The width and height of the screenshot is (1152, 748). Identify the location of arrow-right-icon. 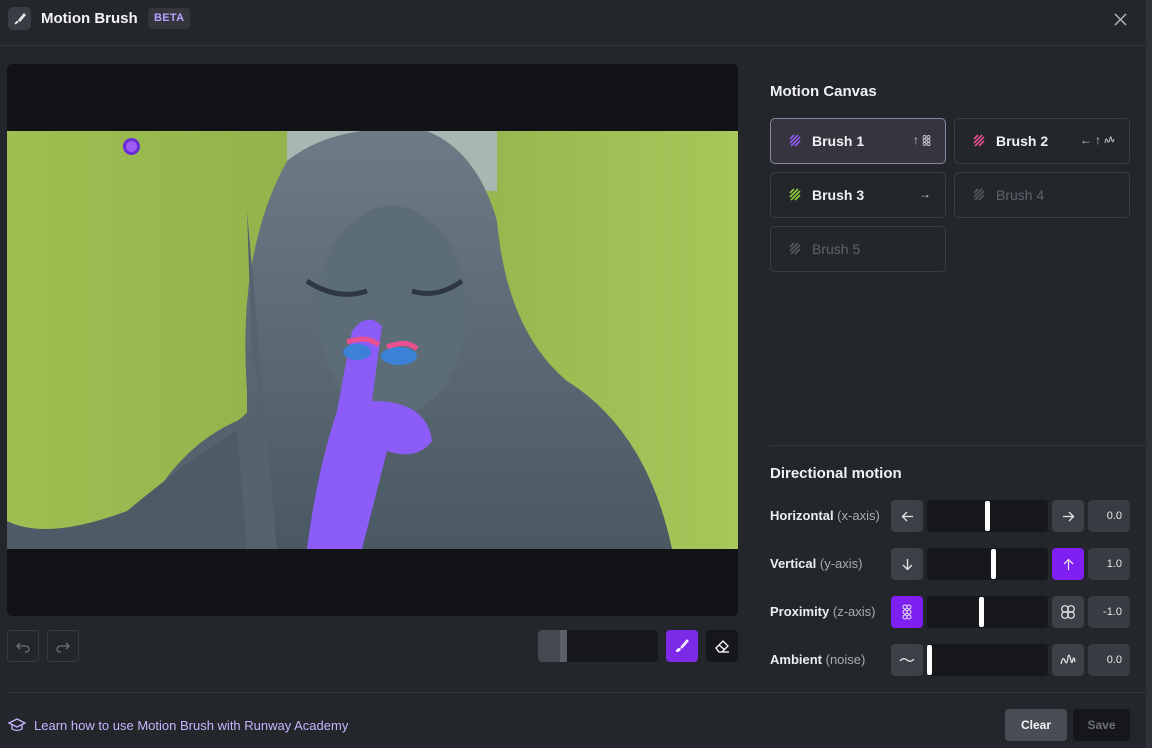
(1068, 516).